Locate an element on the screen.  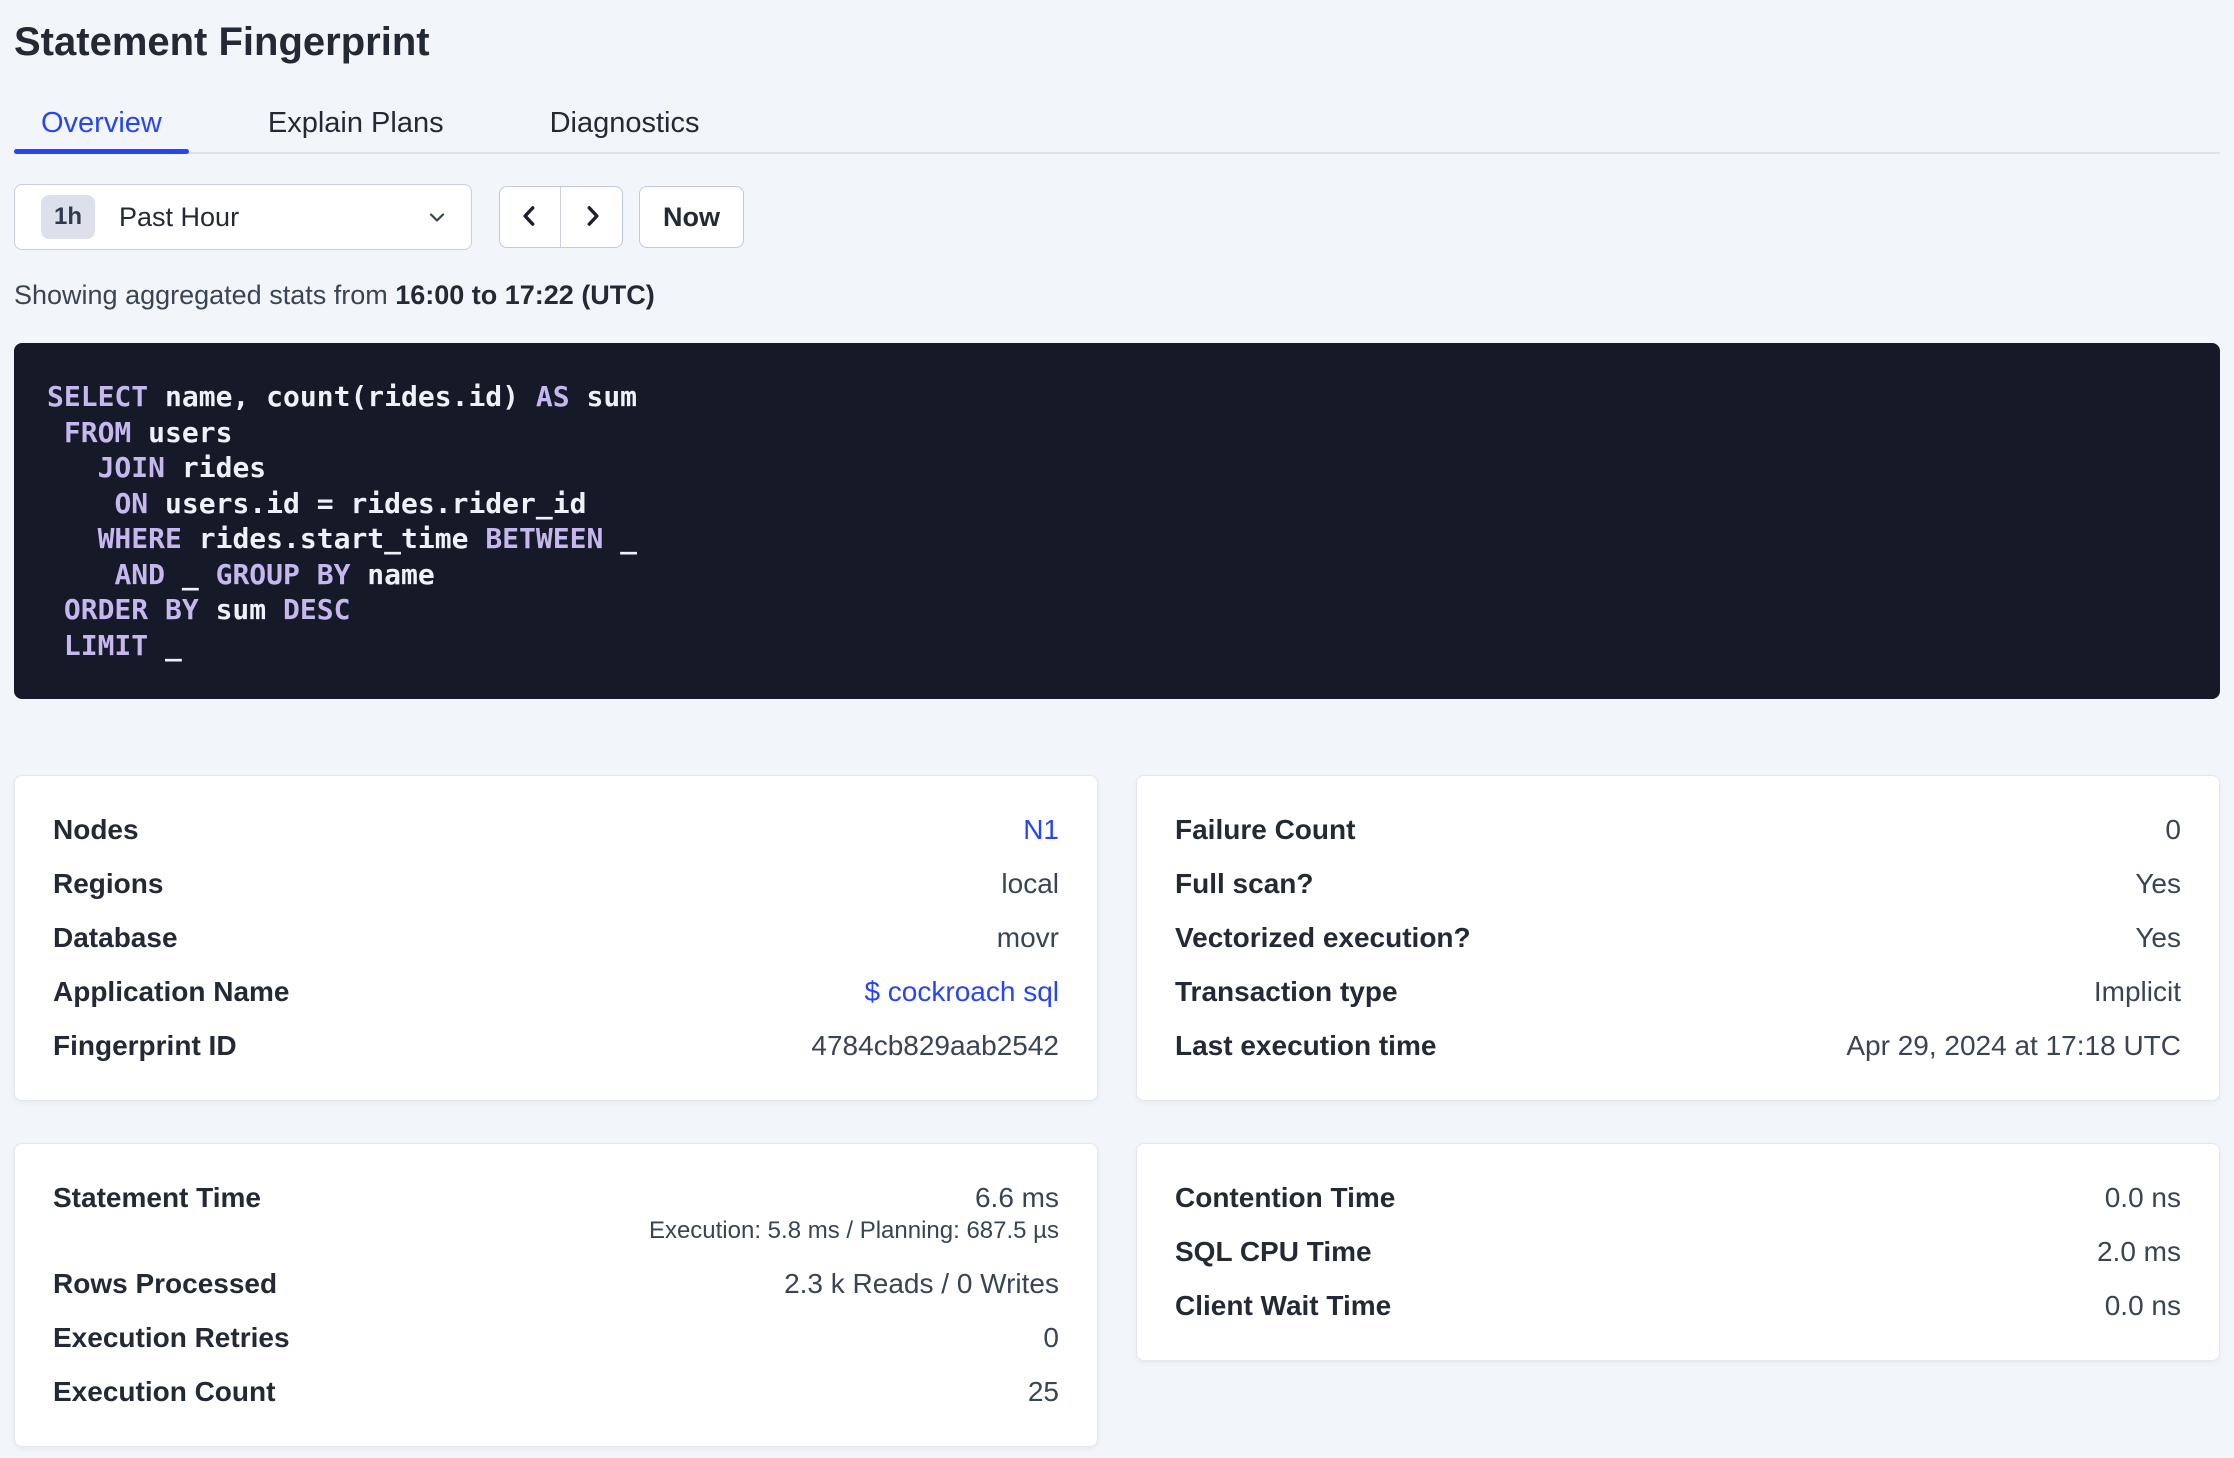
row-label: Nodes is located at coordinates (96, 829).